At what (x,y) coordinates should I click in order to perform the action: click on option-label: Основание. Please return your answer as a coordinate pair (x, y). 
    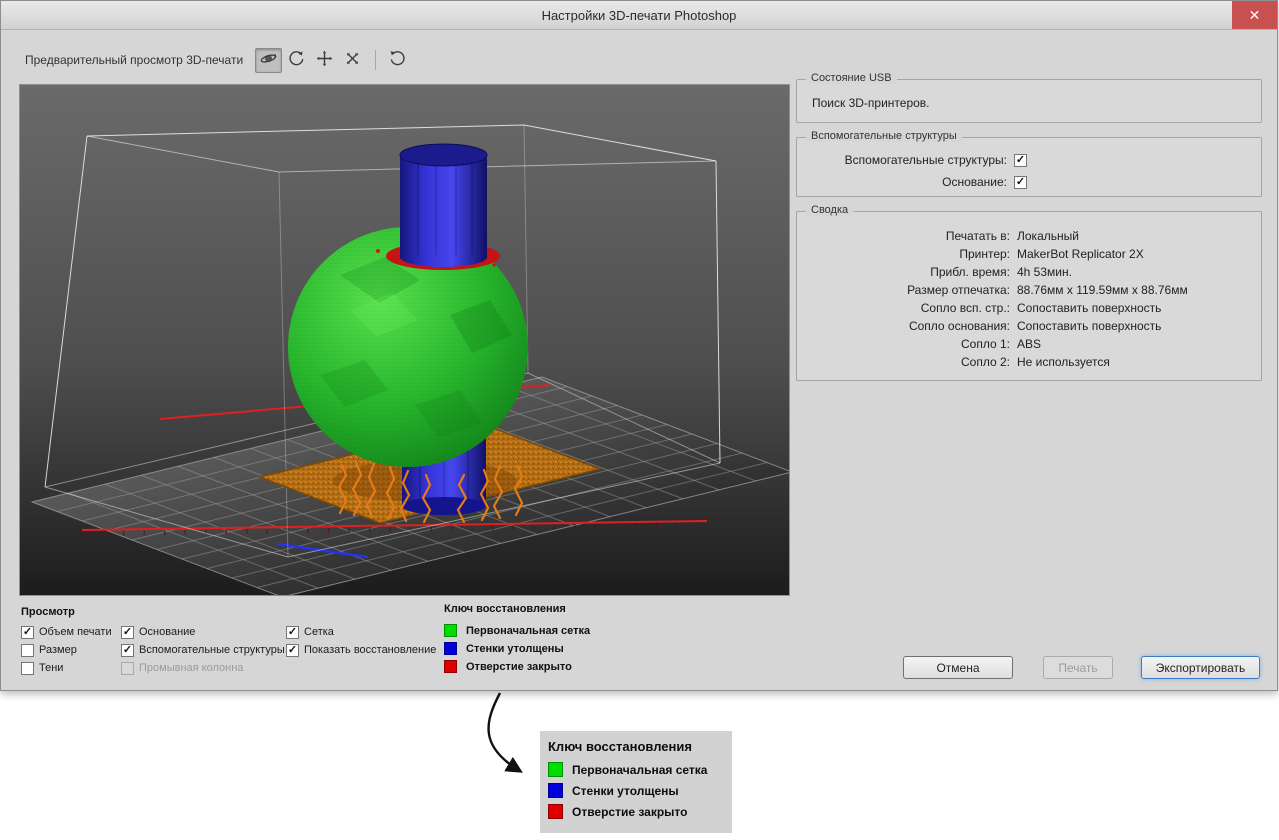
    Looking at the image, I should click on (167, 632).